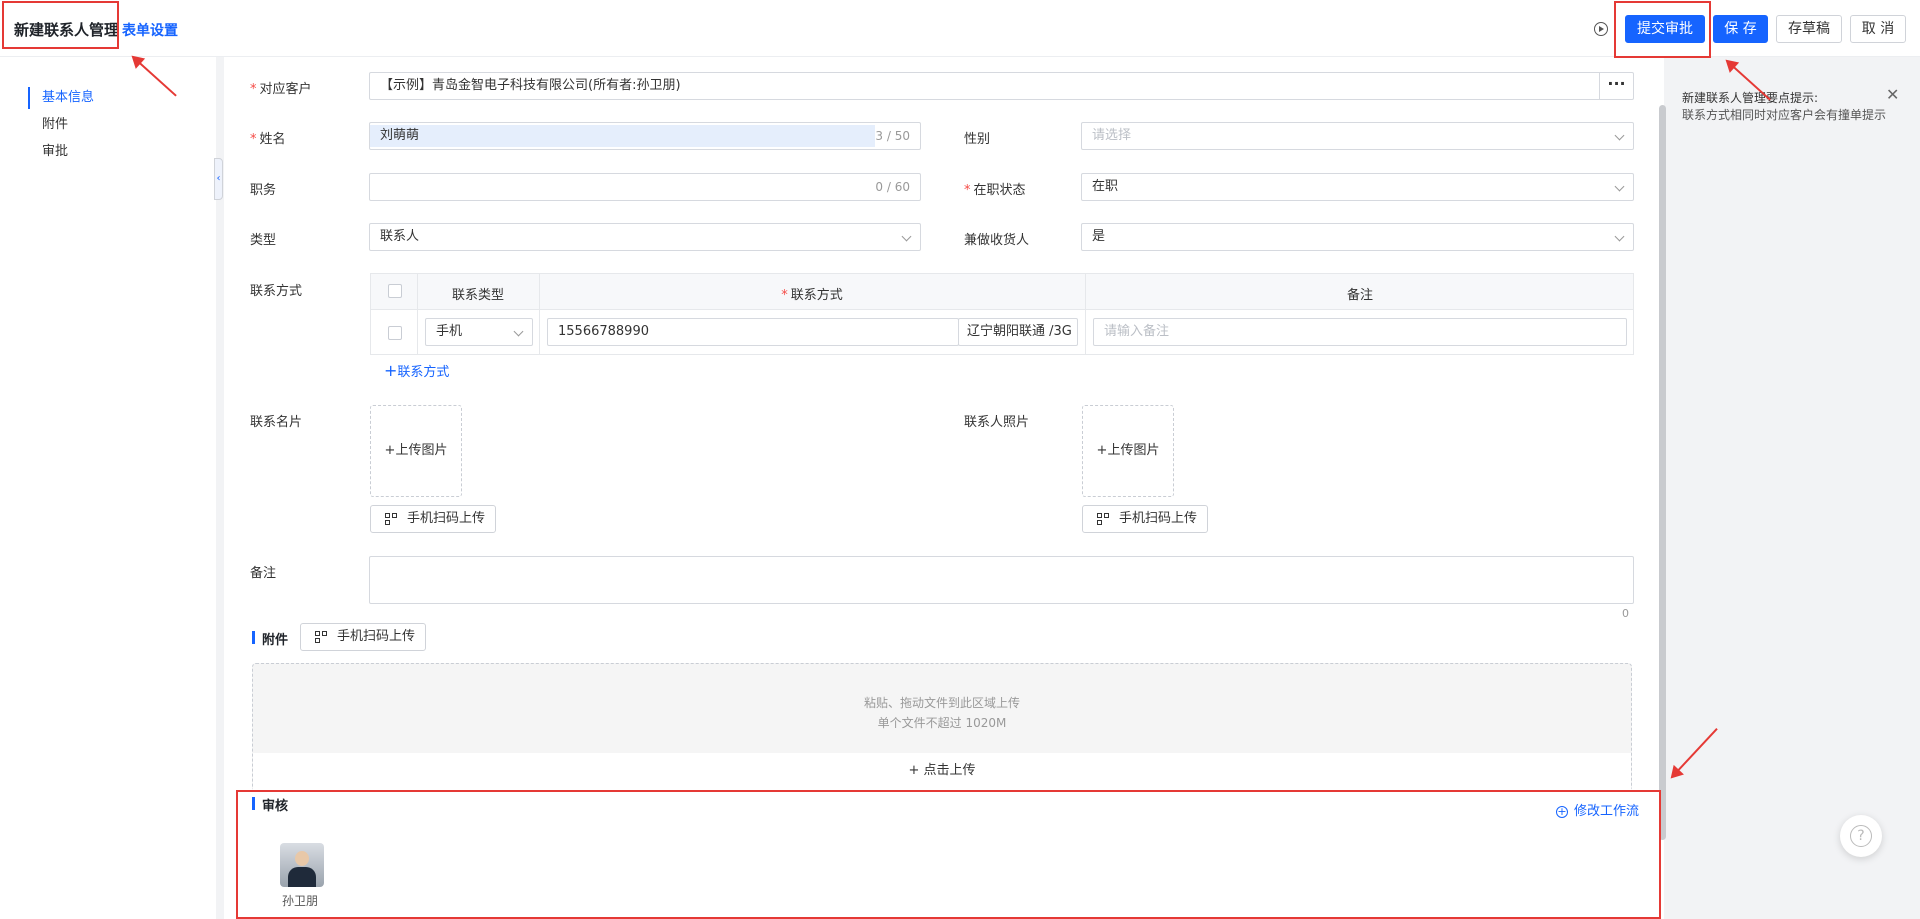  What do you see at coordinates (645, 187) in the screenshot?
I see `position-input: 0 / 60` at bounding box center [645, 187].